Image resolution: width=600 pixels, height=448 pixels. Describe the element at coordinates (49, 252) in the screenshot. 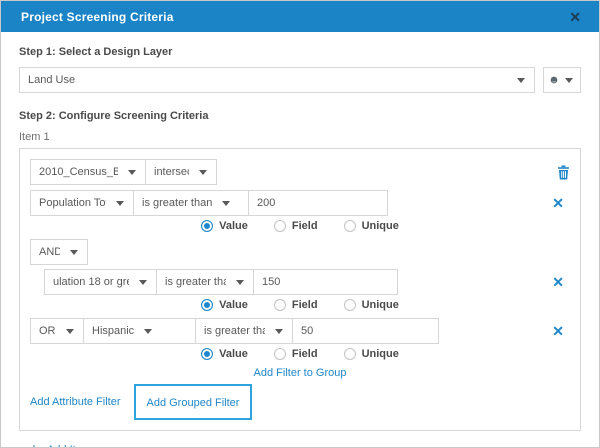

I see `join-value: AND` at that location.